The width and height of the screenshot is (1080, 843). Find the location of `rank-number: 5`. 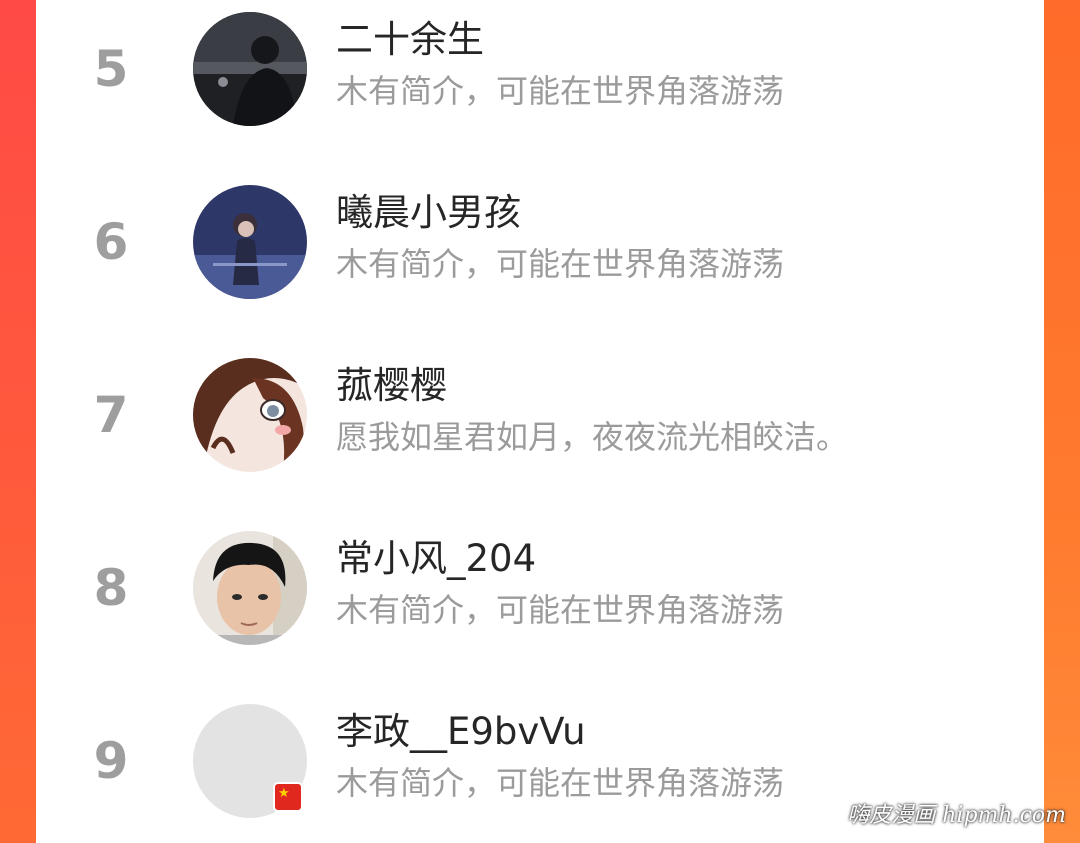

rank-number: 5 is located at coordinates (111, 69).